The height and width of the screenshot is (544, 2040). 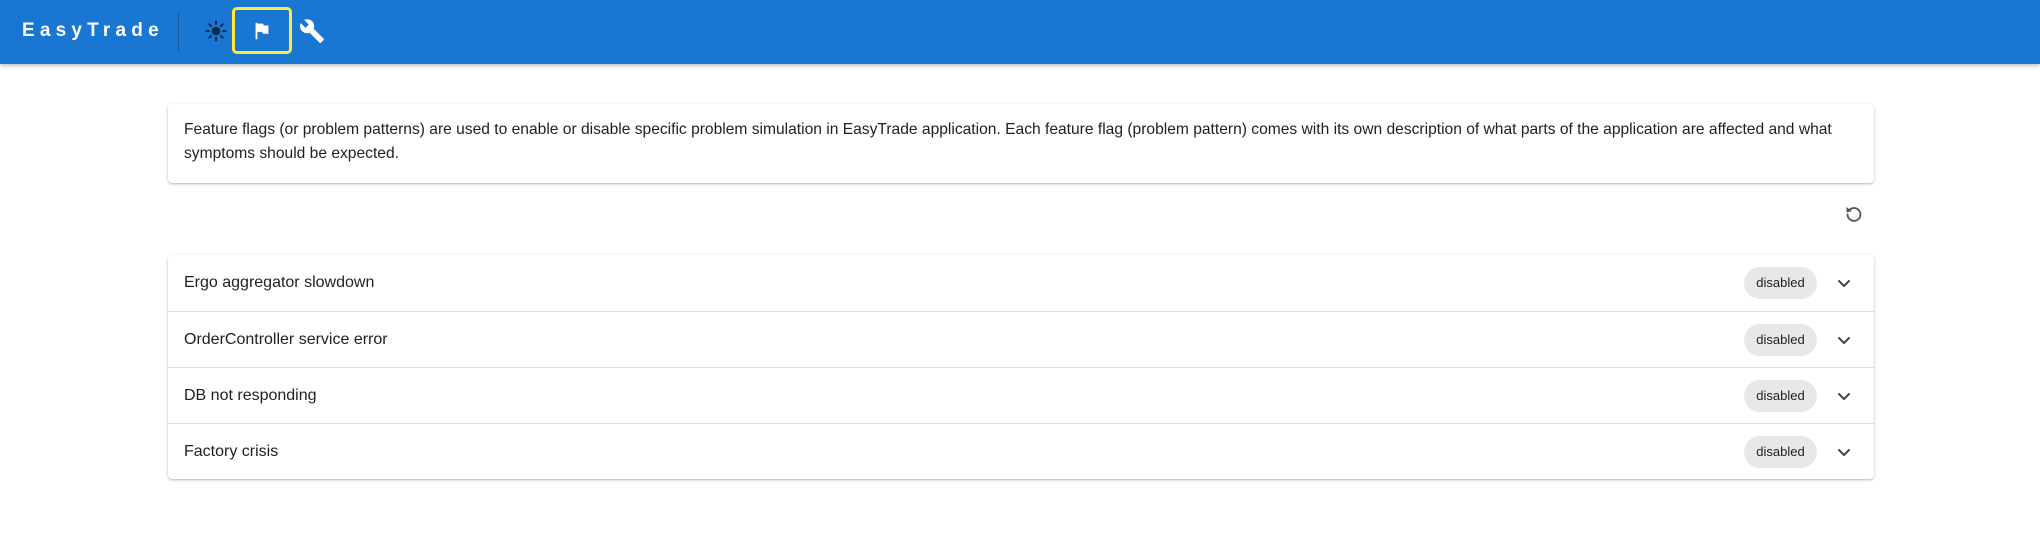 I want to click on theme-toggle-button, so click(x=216, y=31).